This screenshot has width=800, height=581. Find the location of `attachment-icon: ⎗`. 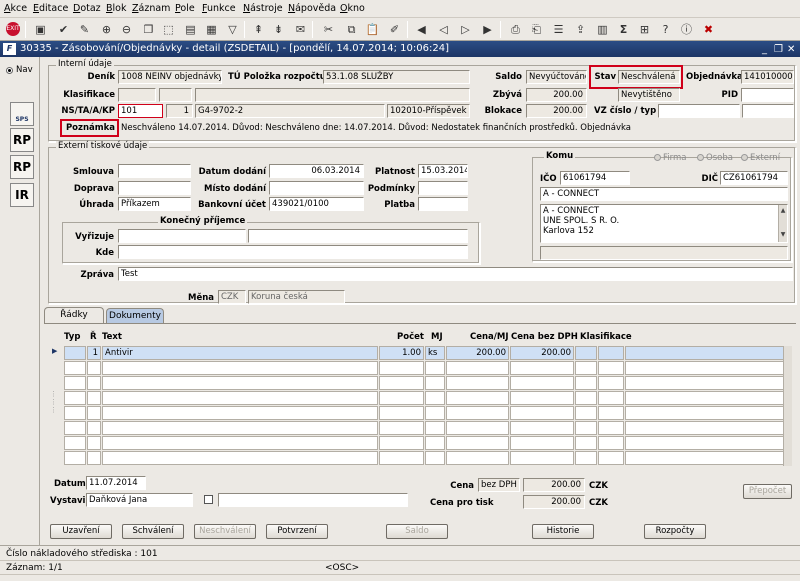

attachment-icon: ⎗ is located at coordinates (536, 29).